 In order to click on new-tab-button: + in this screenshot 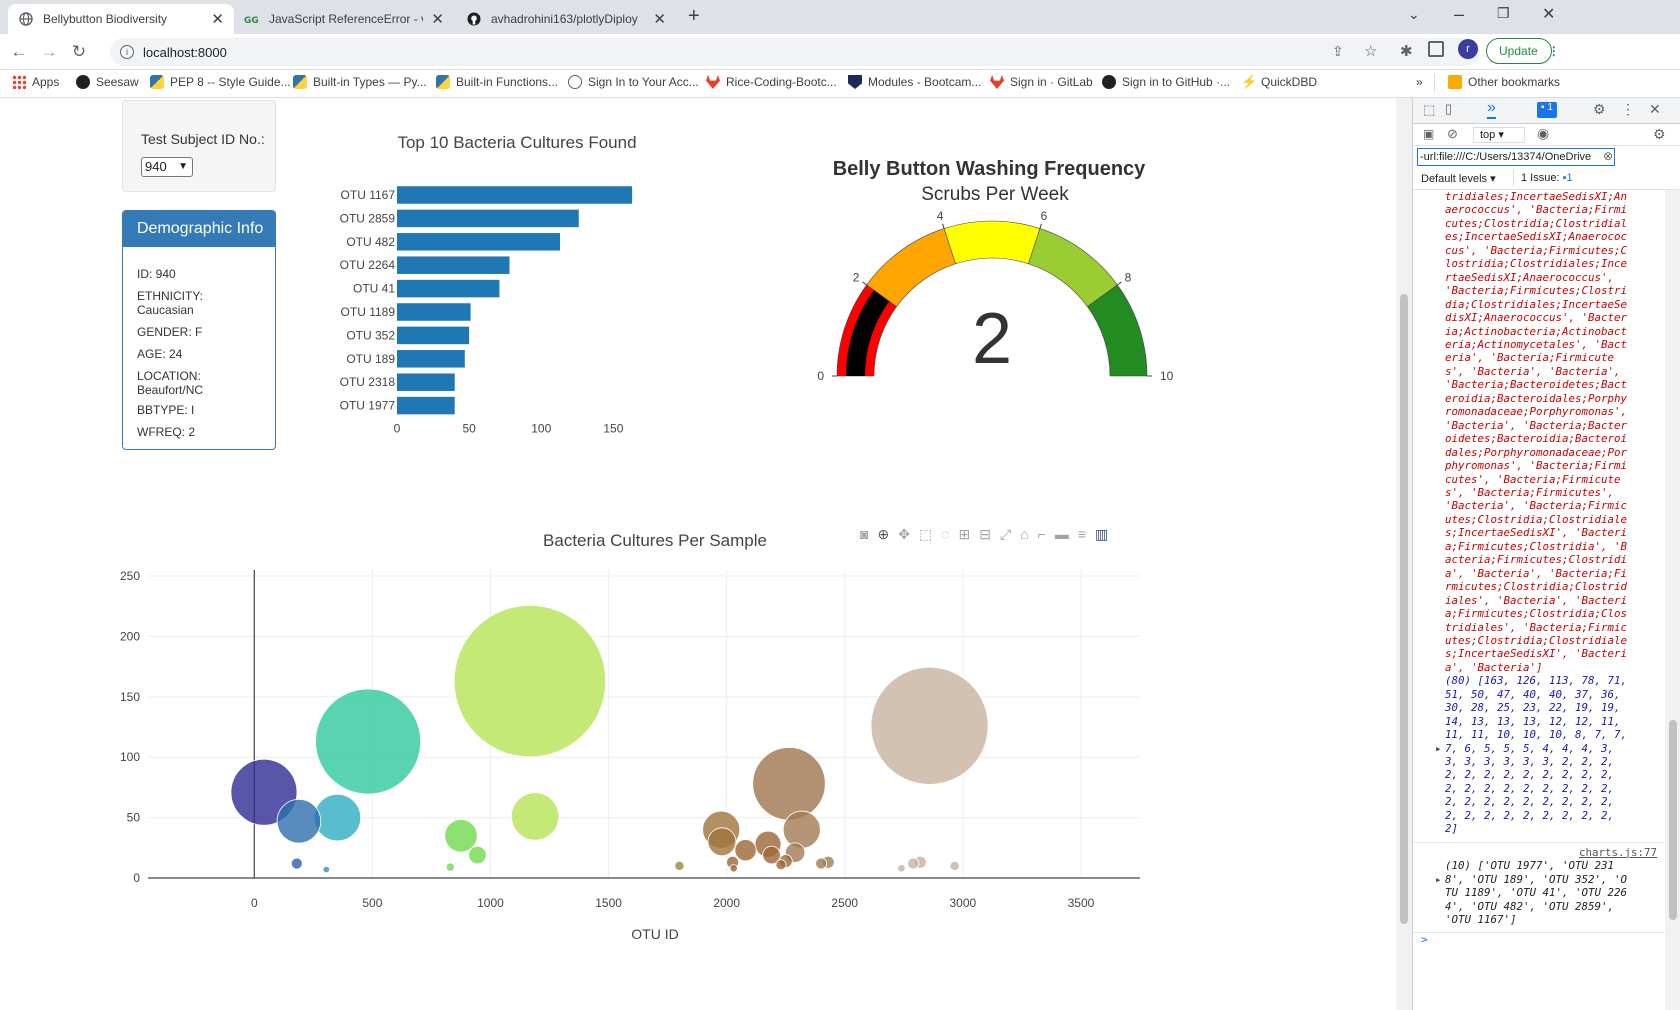, I will do `click(694, 16)`.